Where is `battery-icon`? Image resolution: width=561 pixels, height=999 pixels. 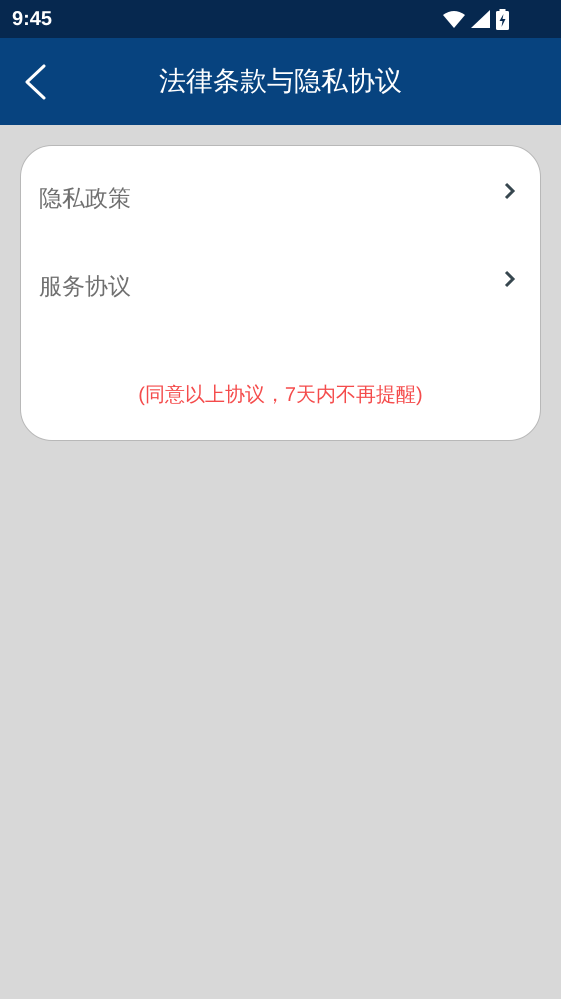
battery-icon is located at coordinates (502, 19).